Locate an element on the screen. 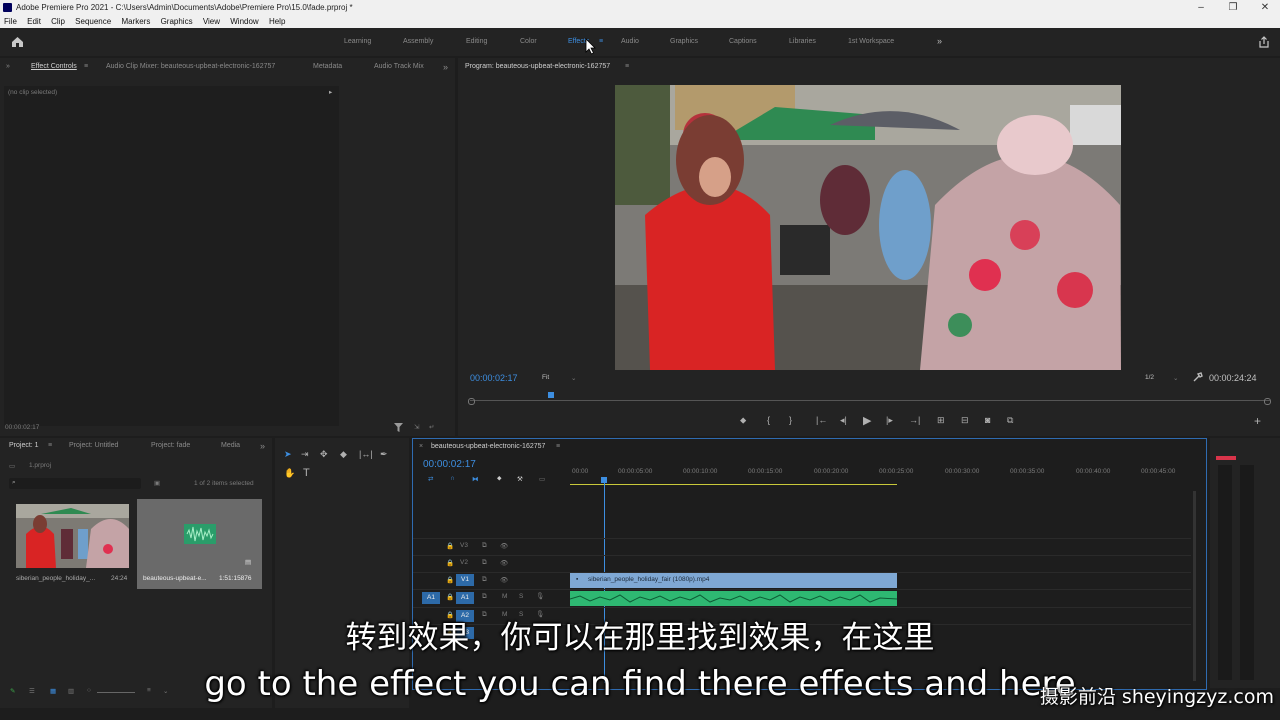 The image size is (1280, 720). solo-button: S is located at coordinates (521, 596).